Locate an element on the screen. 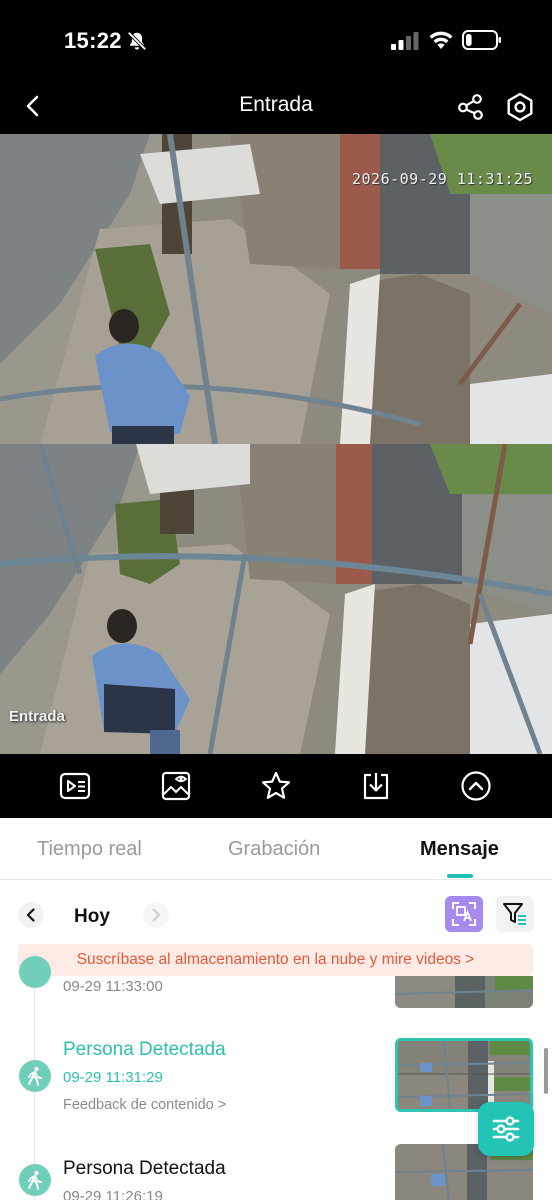 This screenshot has height=1200, width=552. event-time: 09-29 11:33:00 is located at coordinates (113, 986).